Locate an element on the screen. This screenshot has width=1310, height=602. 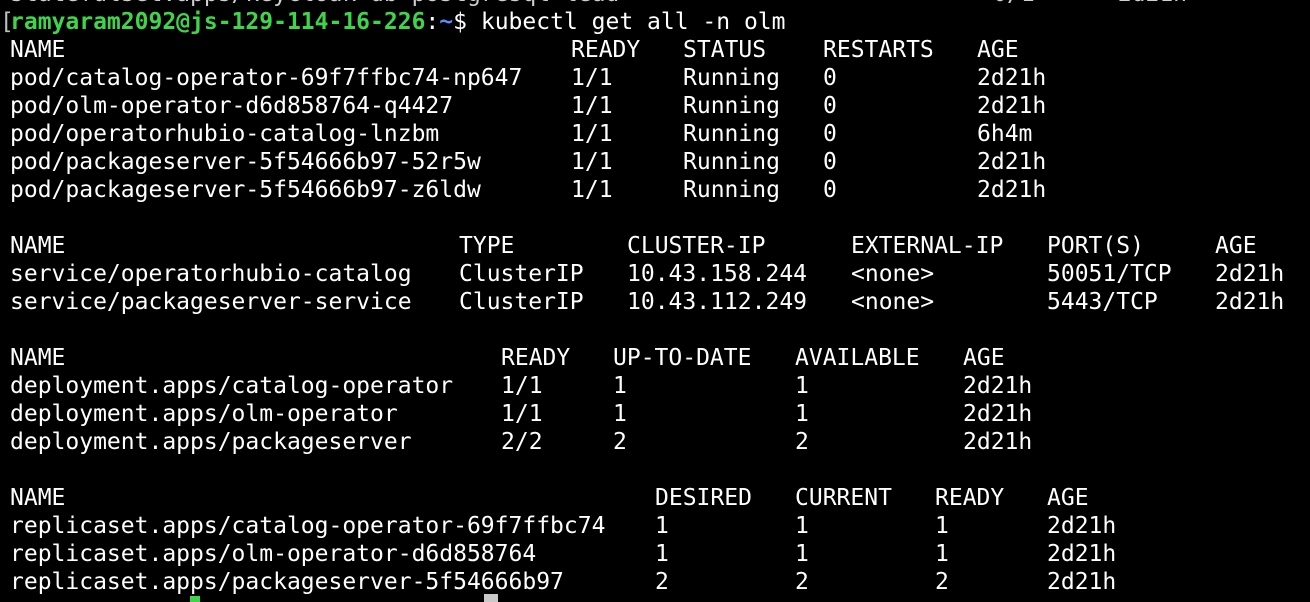
column-header-restarts: RESTARTS is located at coordinates (878, 50).